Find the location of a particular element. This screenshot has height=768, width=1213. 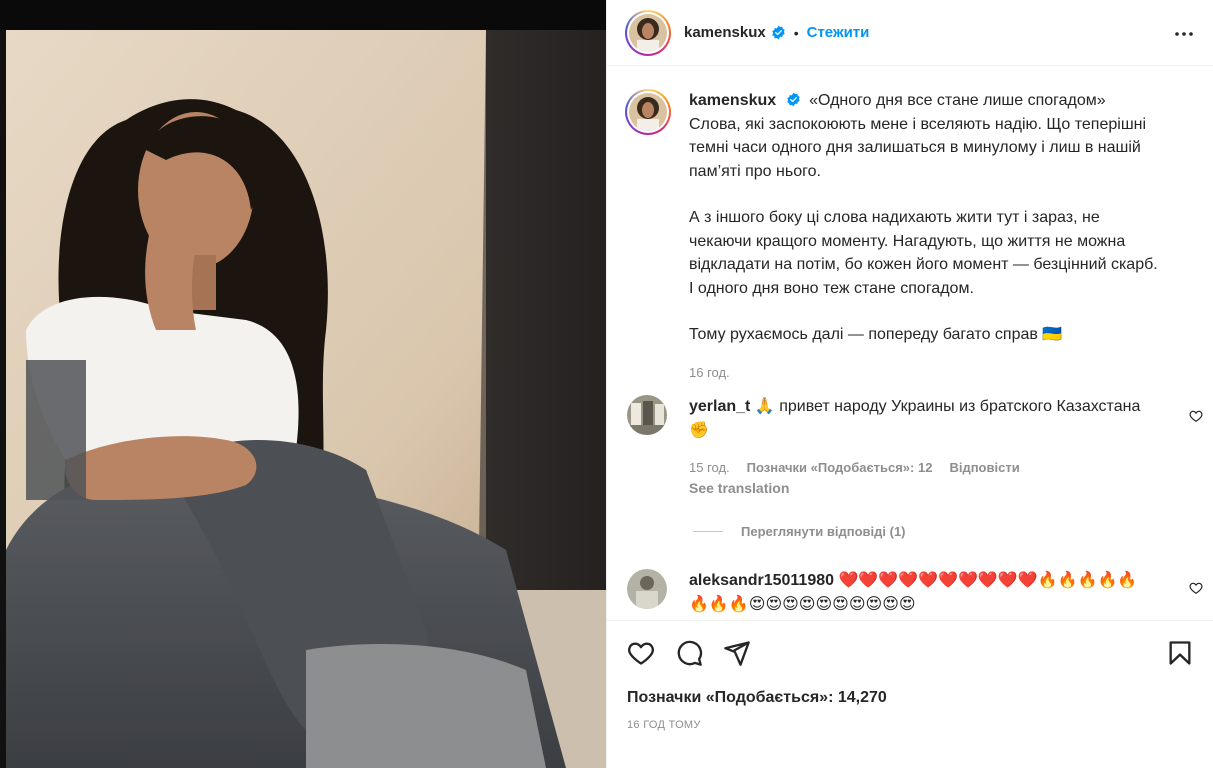

share-icon is located at coordinates (737, 653).